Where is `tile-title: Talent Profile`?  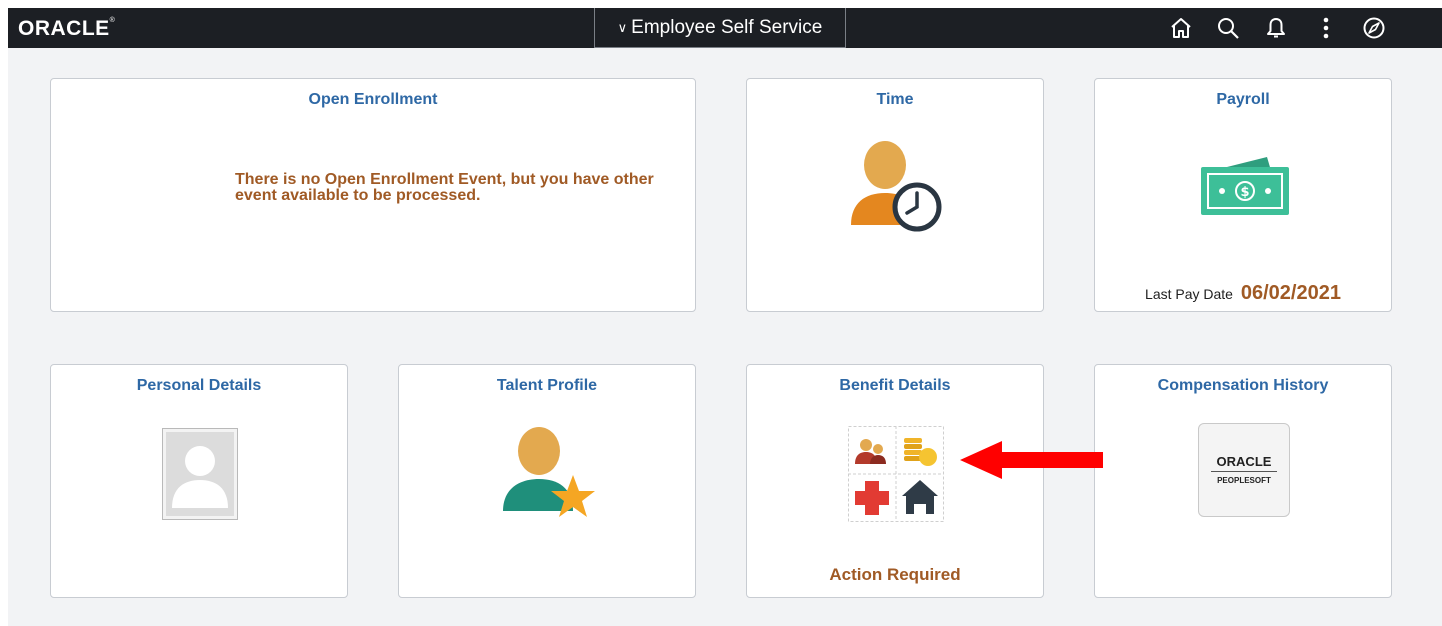 tile-title: Talent Profile is located at coordinates (547, 385).